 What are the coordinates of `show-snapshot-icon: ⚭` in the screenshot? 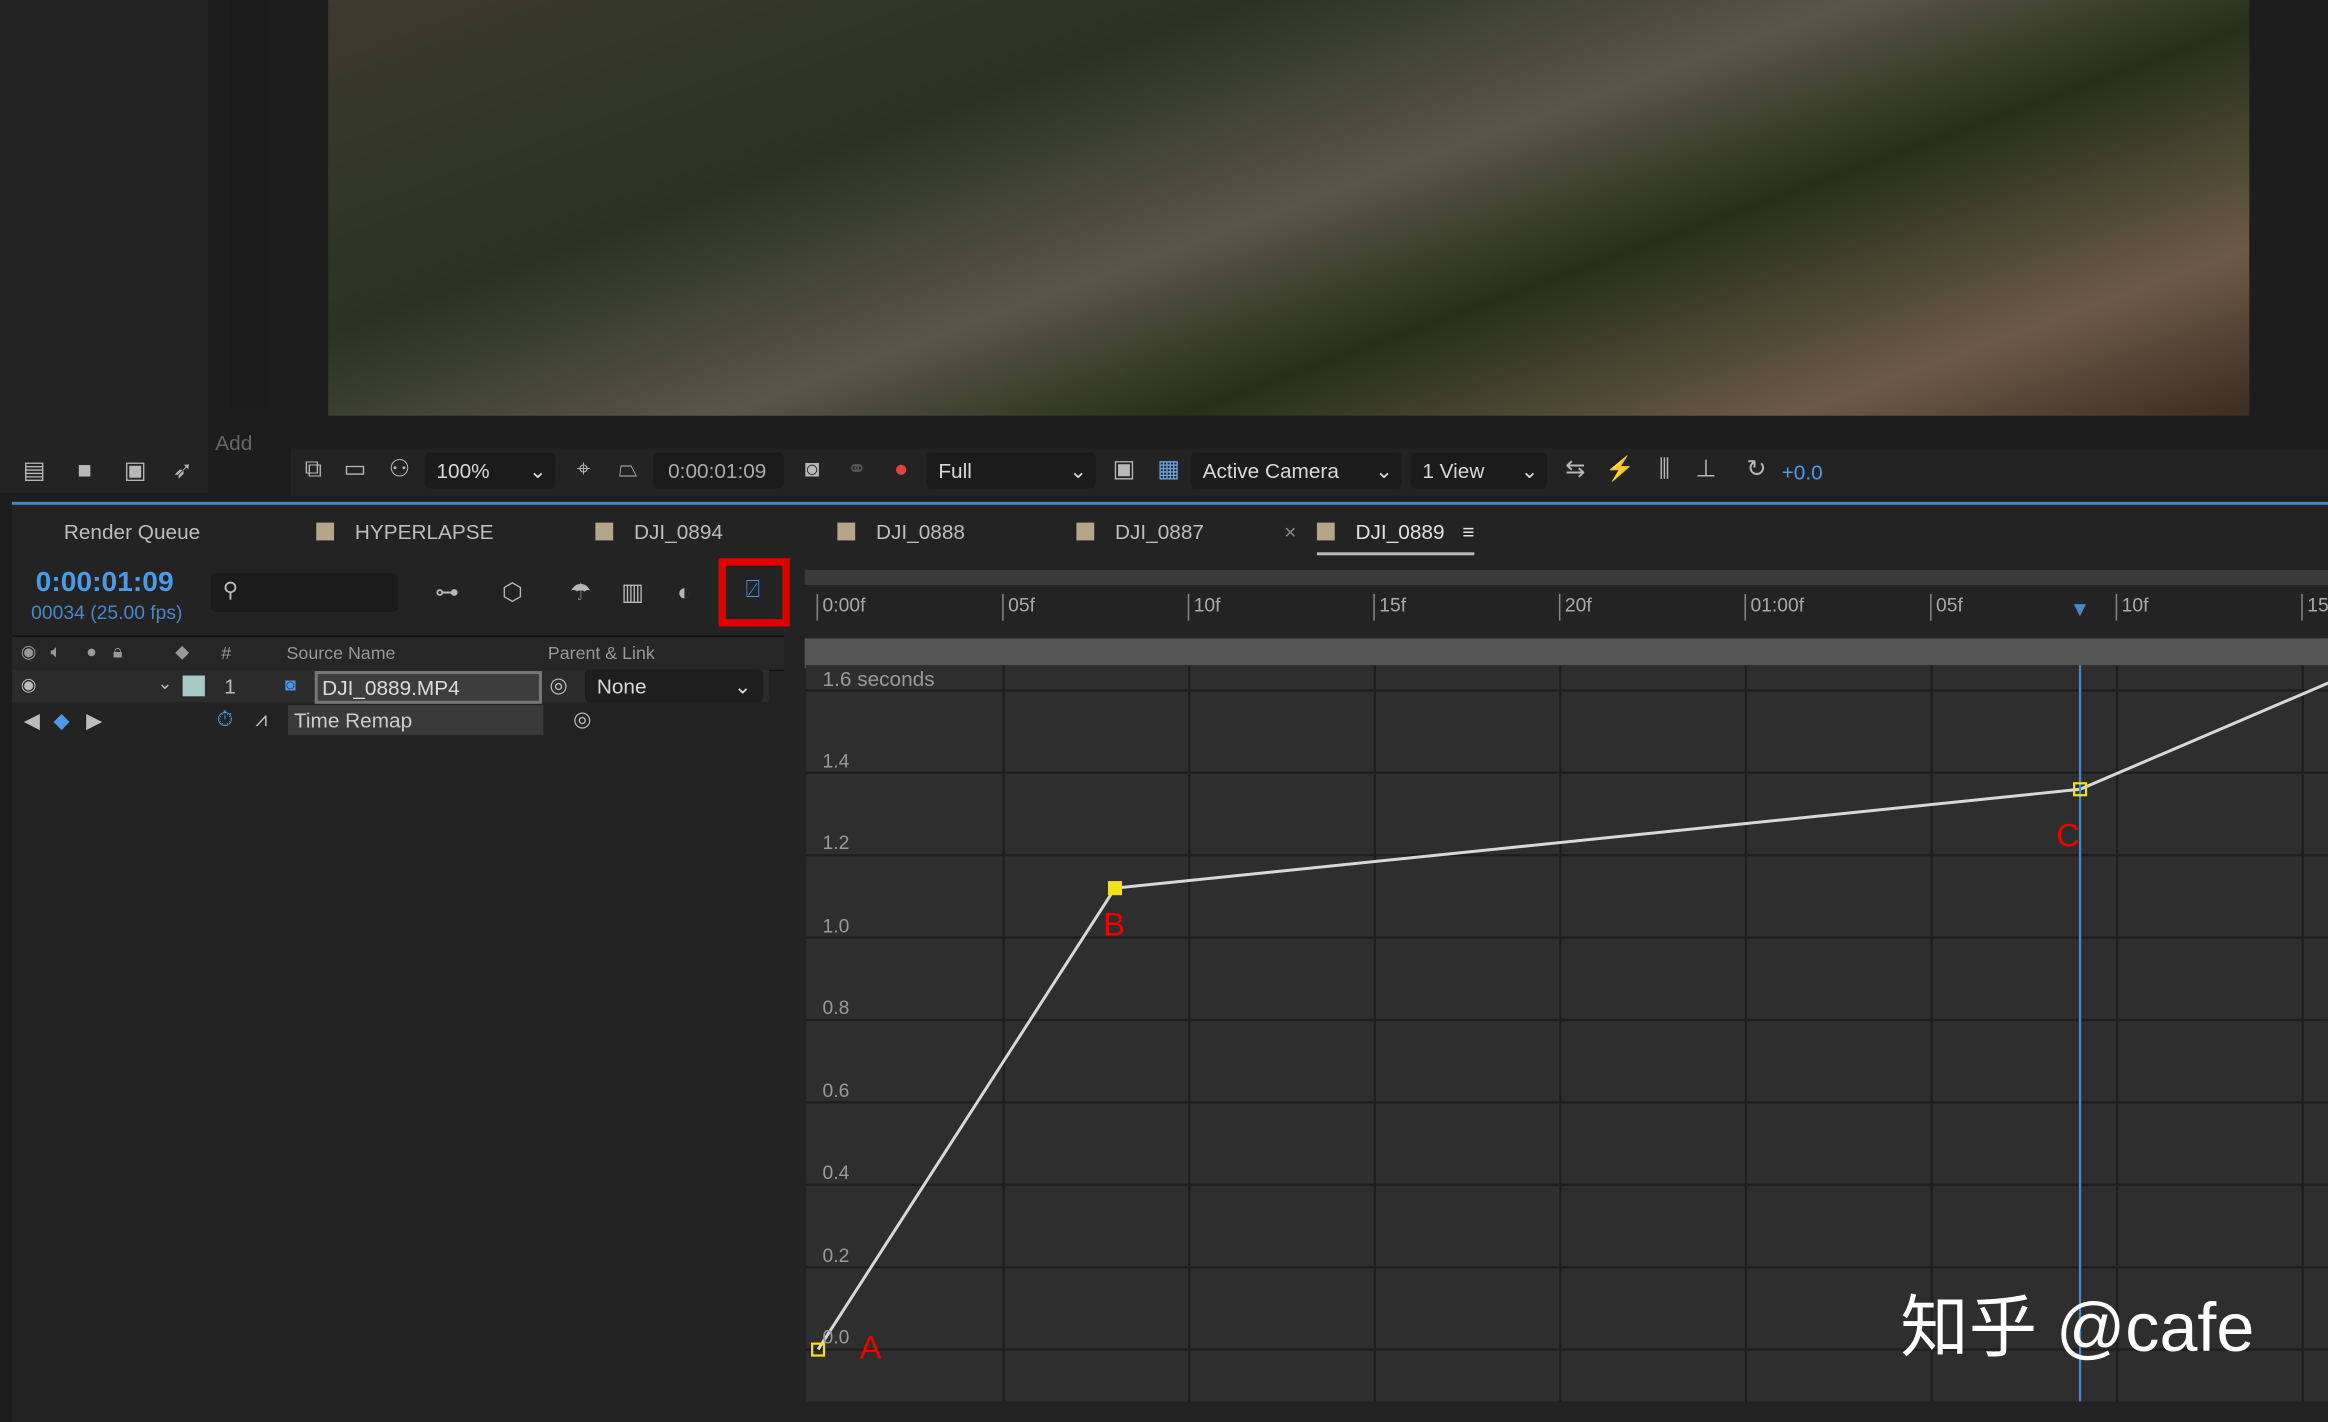 It's located at (856, 471).